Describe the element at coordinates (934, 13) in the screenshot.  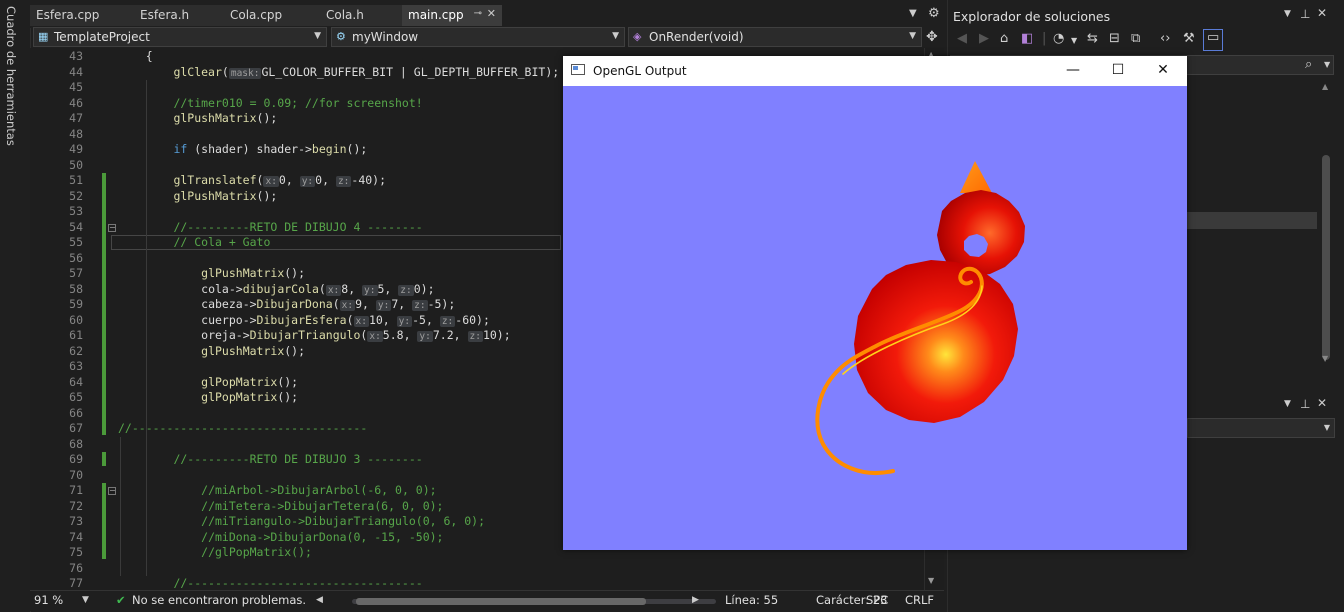
I see `gear-icon: ⚙` at that location.